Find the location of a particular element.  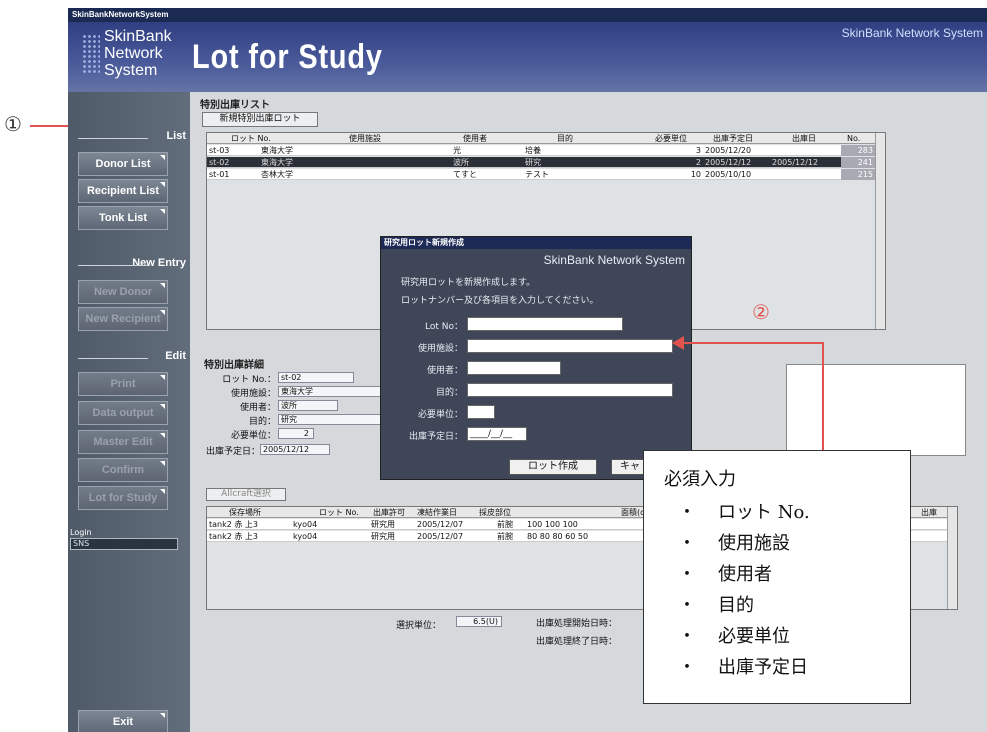

master-edit-button: Master Edit is located at coordinates (123, 442).